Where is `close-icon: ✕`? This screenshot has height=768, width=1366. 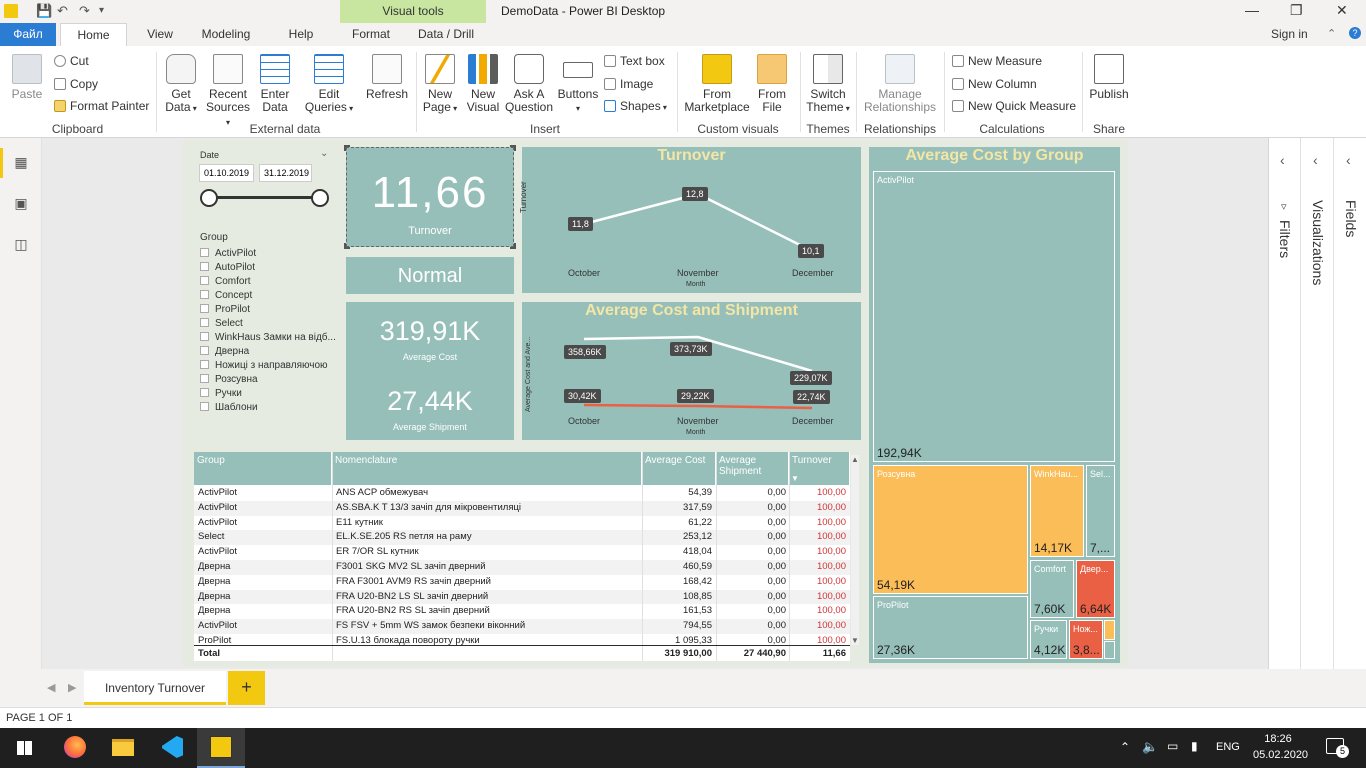 close-icon: ✕ is located at coordinates (1342, 10).